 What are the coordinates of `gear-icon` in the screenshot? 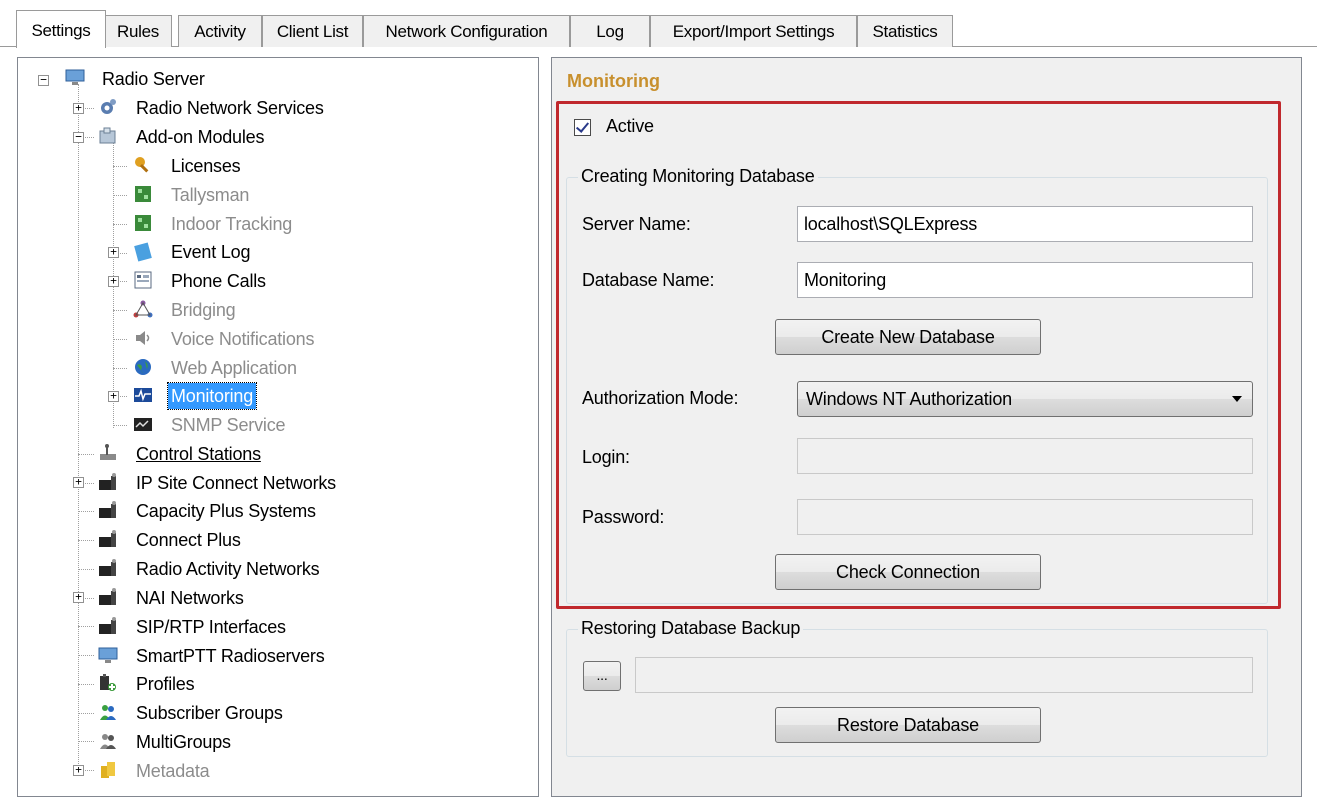 It's located at (108, 106).